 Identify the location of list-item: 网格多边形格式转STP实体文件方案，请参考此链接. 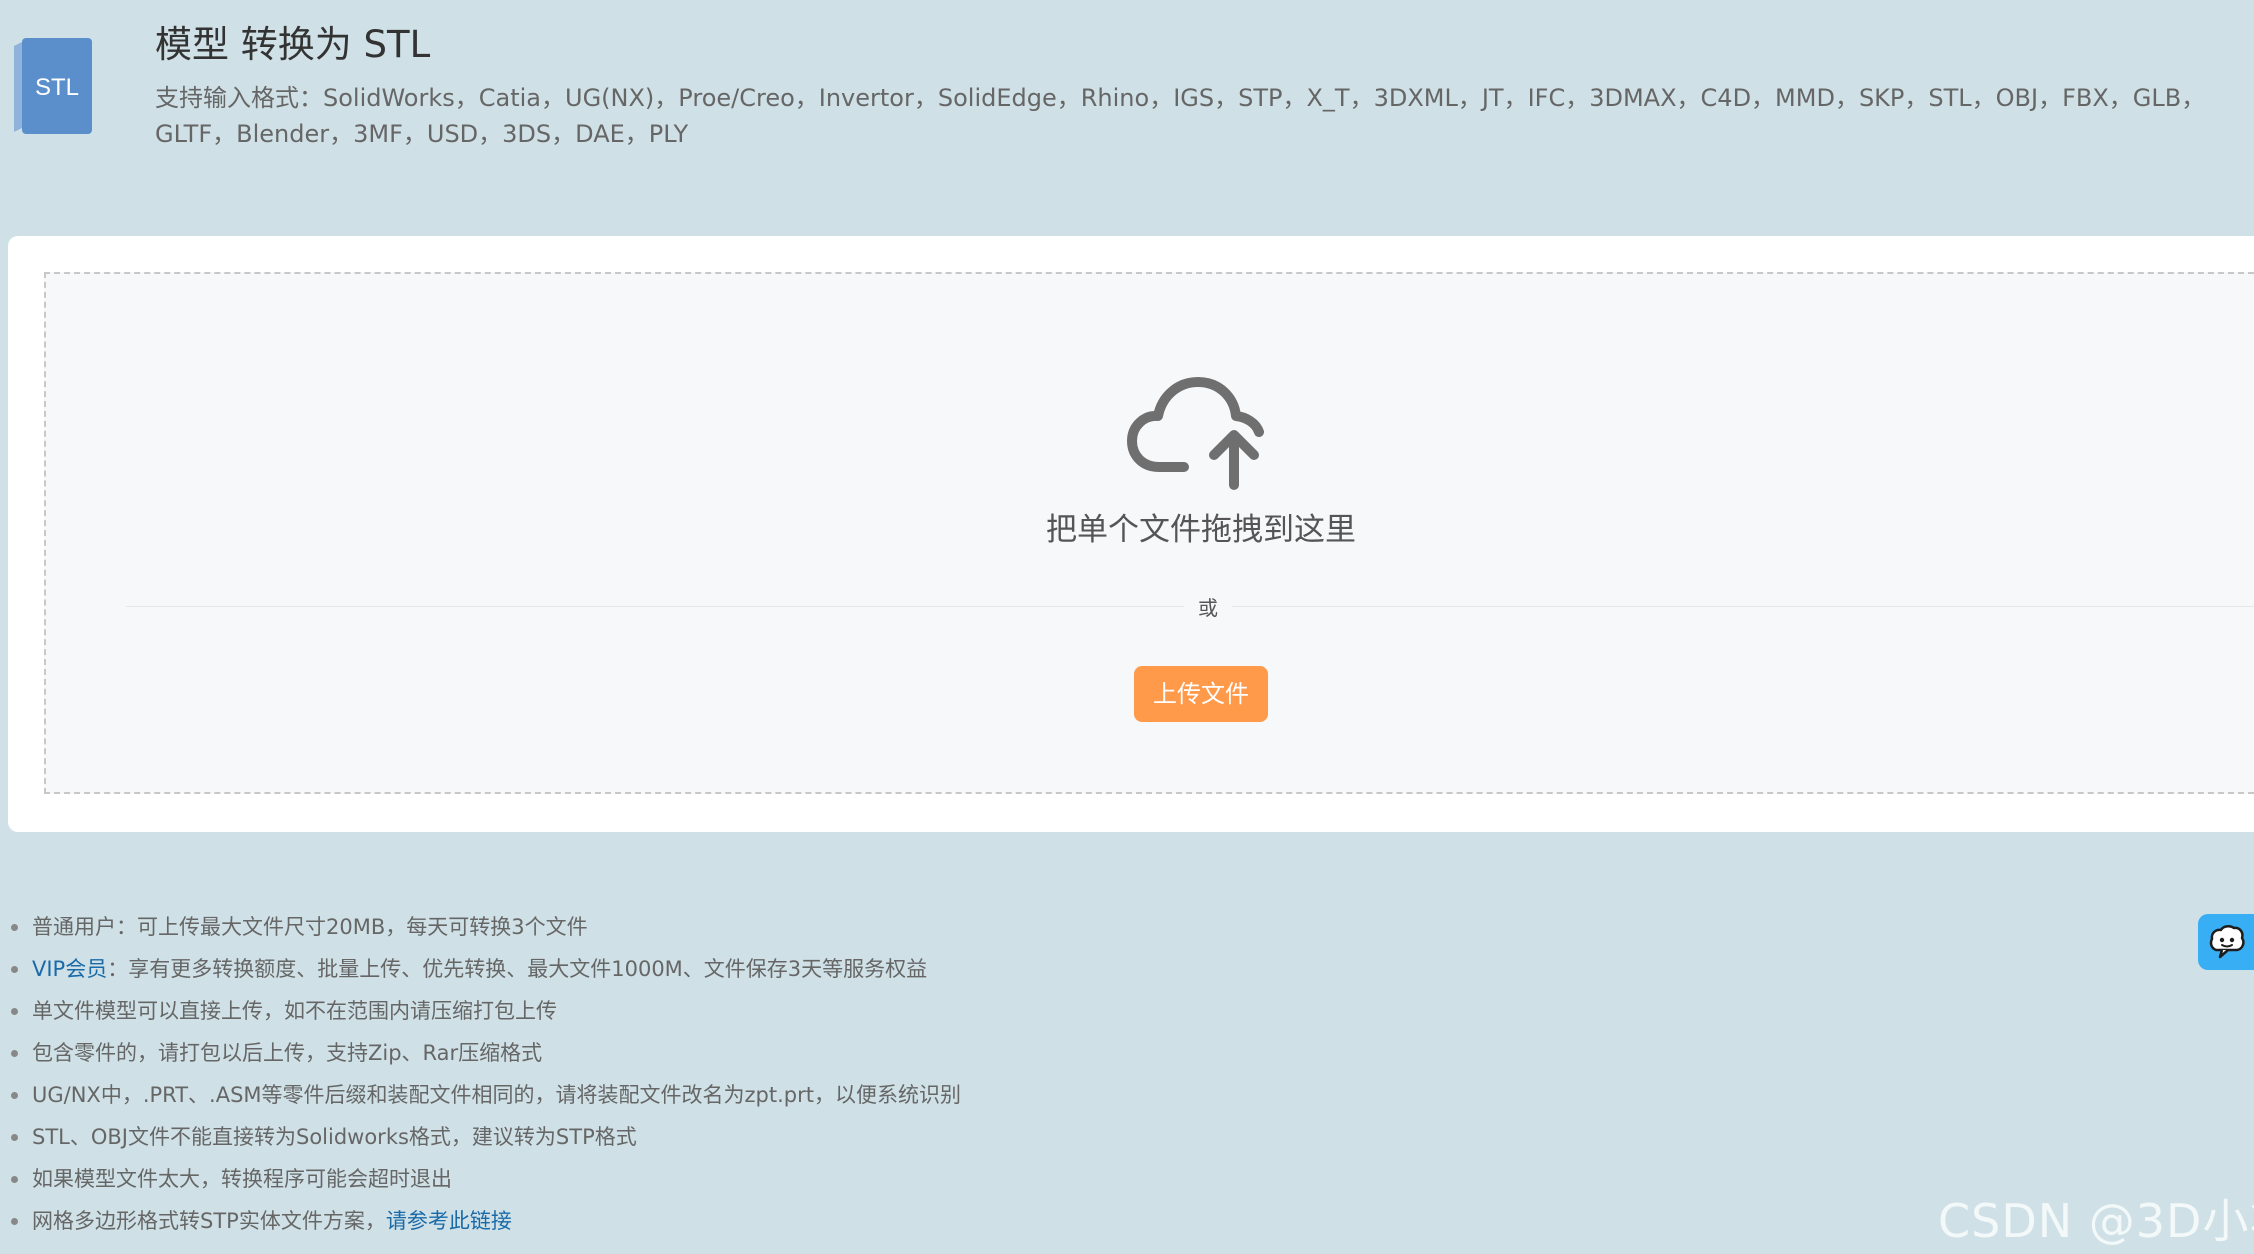
(480, 1221).